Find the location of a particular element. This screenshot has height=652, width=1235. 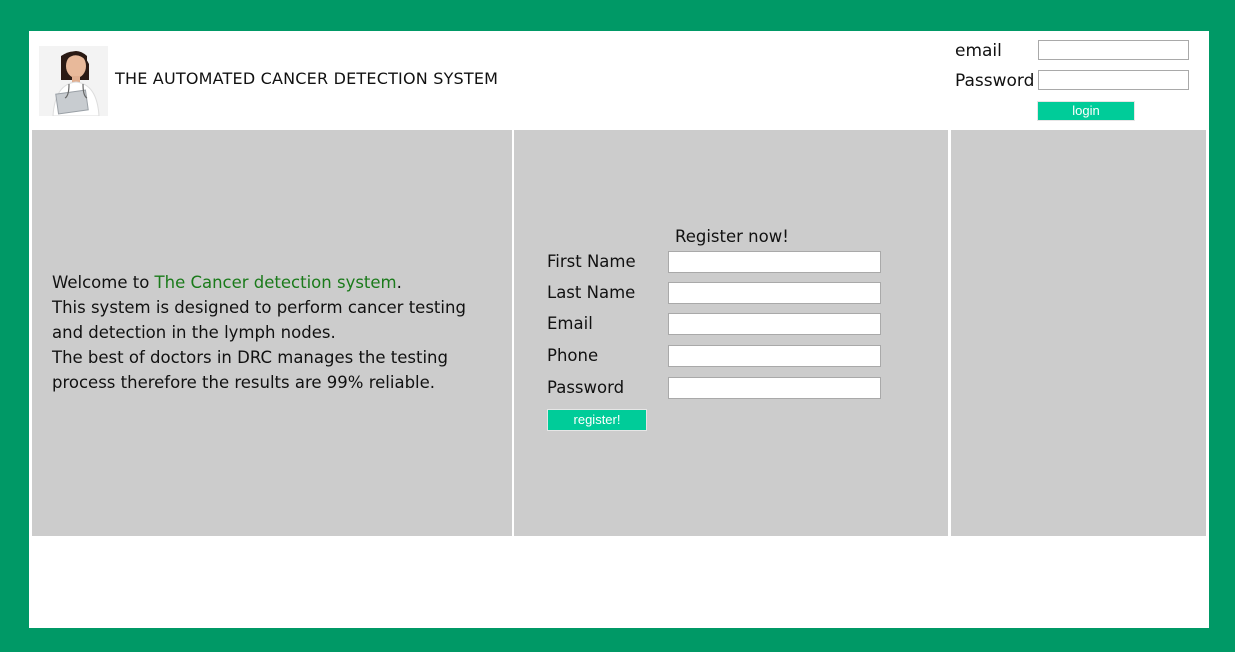

welcome-prefix: Welcome to is located at coordinates (103, 282).